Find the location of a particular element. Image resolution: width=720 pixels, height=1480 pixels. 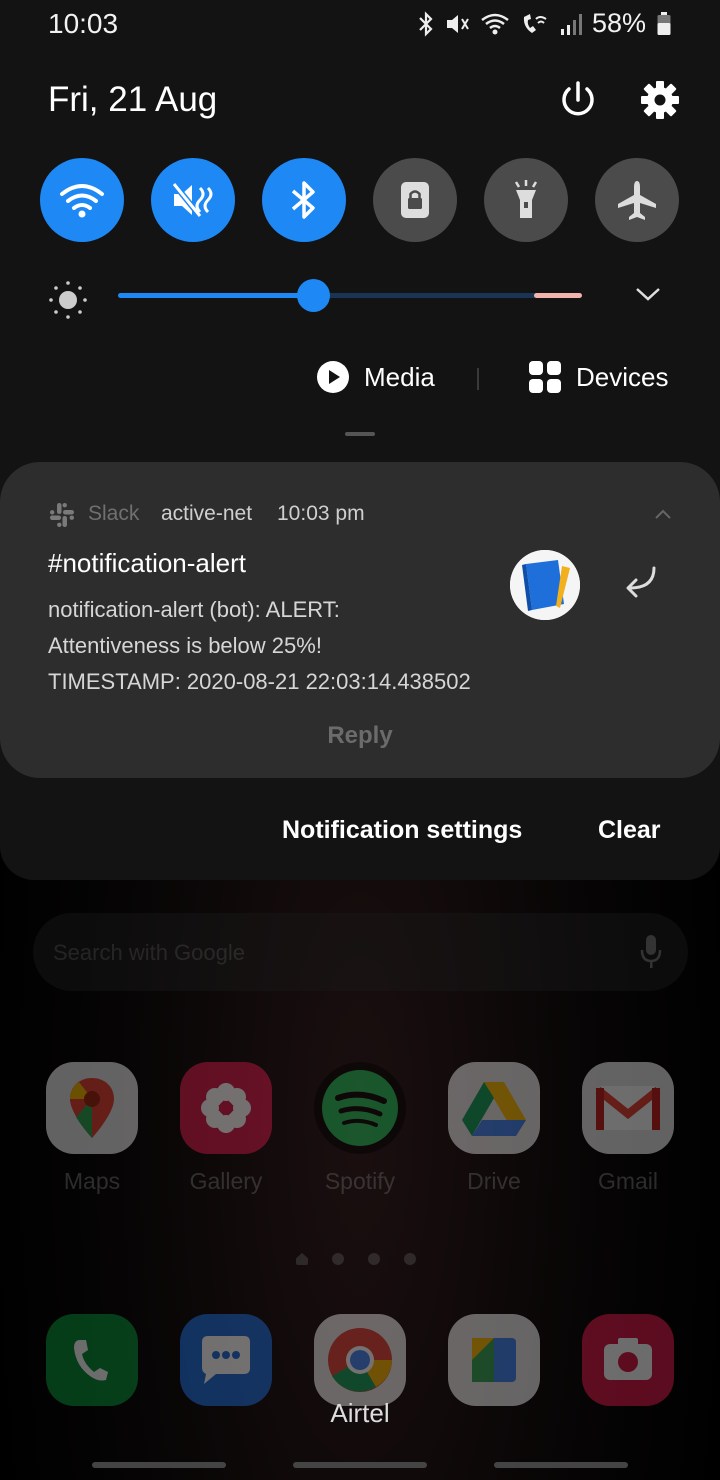

bot-avatar is located at coordinates (545, 585).